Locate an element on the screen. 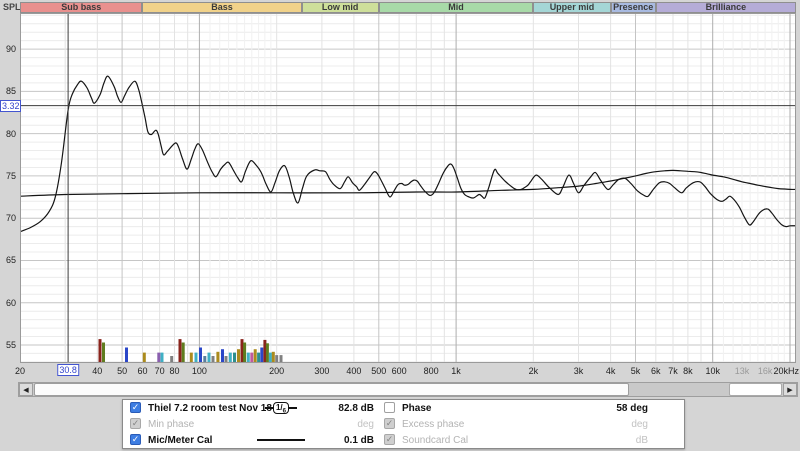 This screenshot has height=451, width=800. horizontal-scrollbar: ◀ ▶ is located at coordinates (408, 389).